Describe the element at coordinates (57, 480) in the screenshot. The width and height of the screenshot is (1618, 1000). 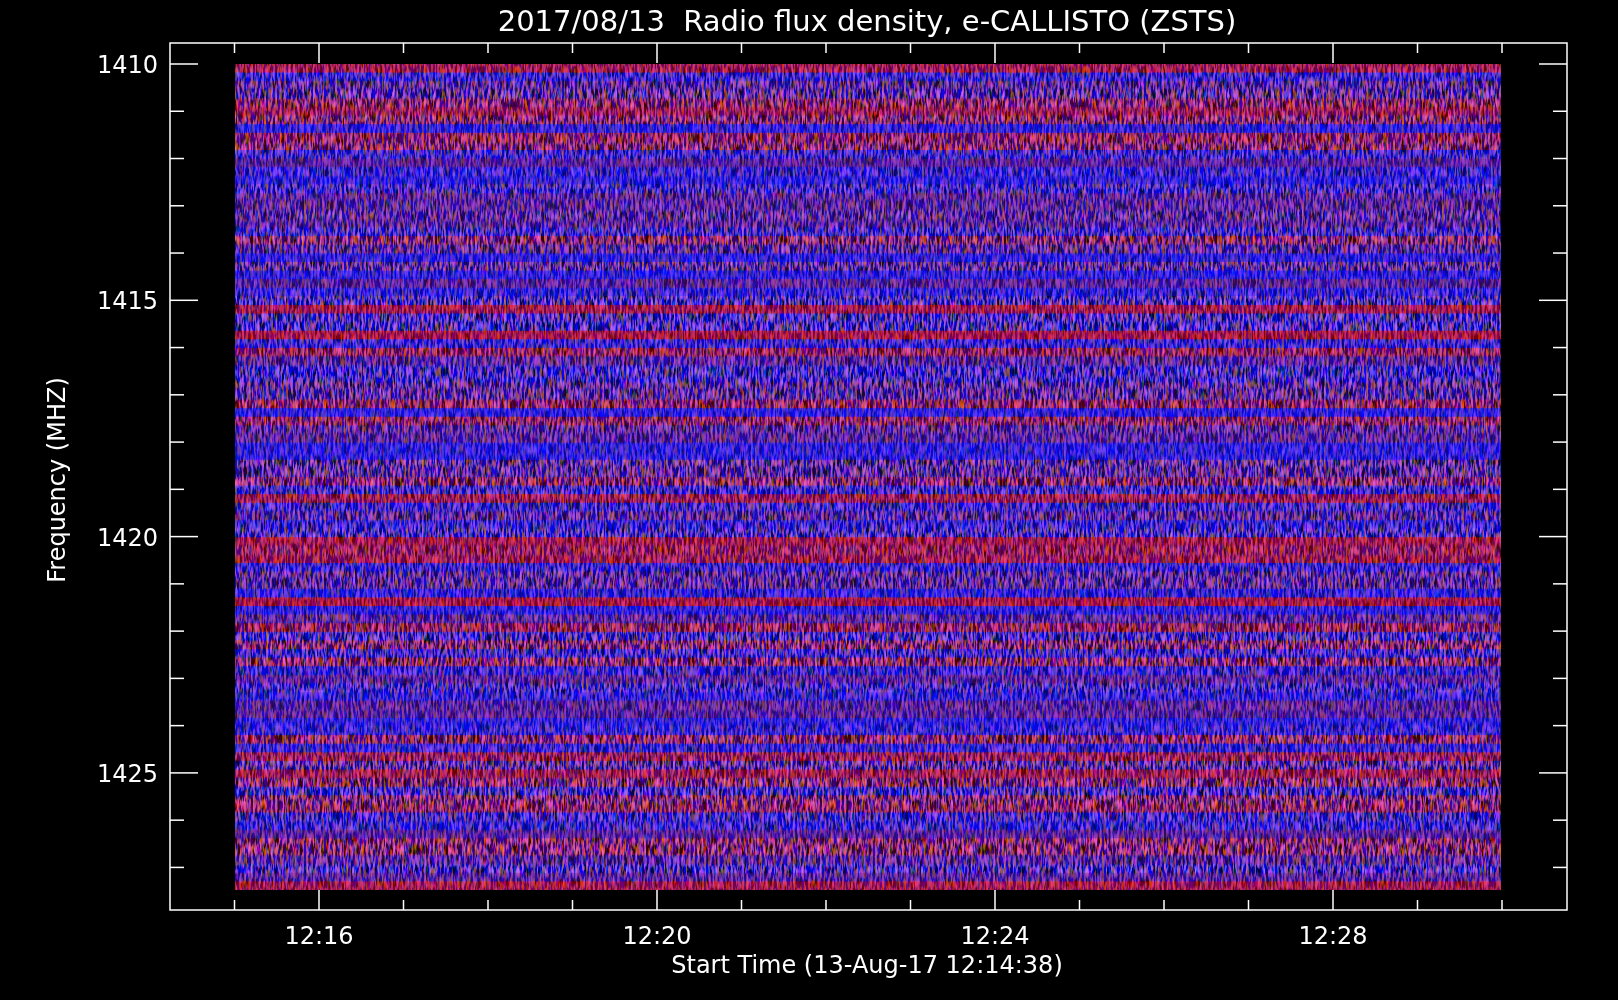
I see `axis-label: Frequency (MHZ)` at that location.